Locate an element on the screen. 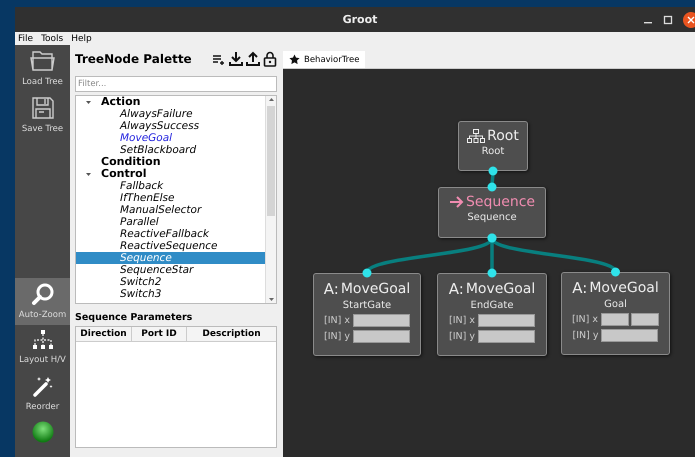  node-title: Sequence is located at coordinates (501, 202).